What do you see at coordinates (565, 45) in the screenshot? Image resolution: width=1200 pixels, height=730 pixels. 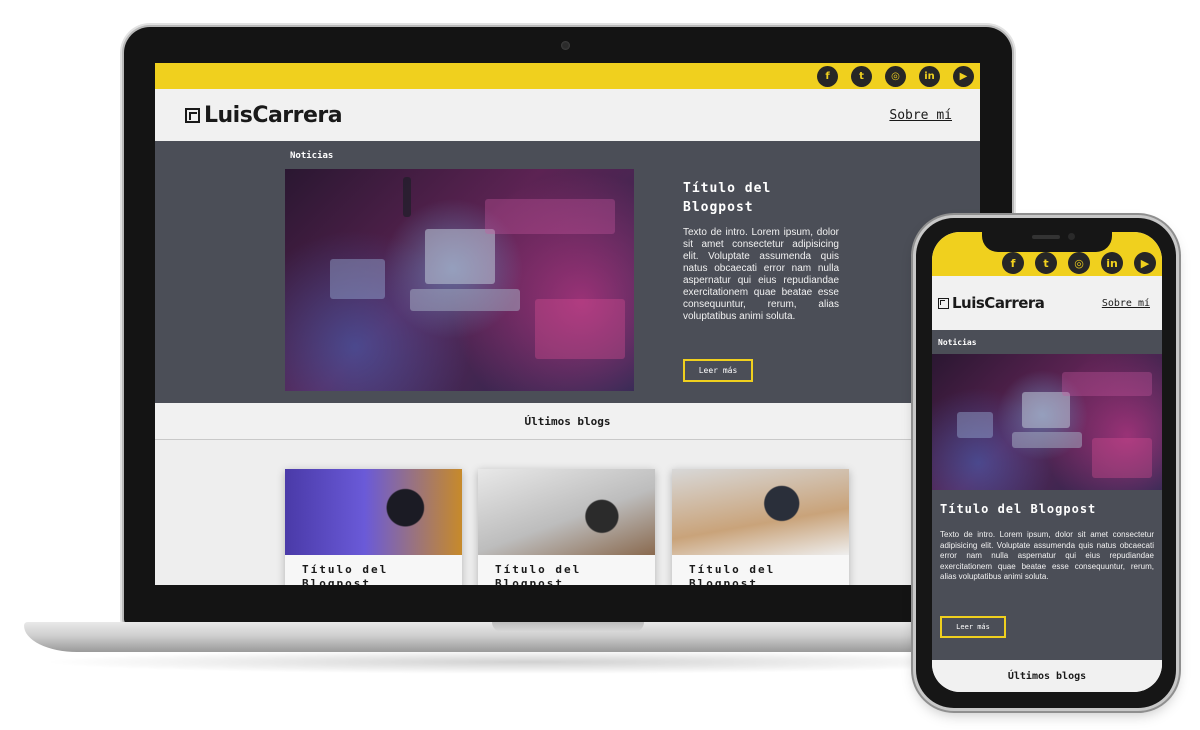 I see `laptop-camera` at bounding box center [565, 45].